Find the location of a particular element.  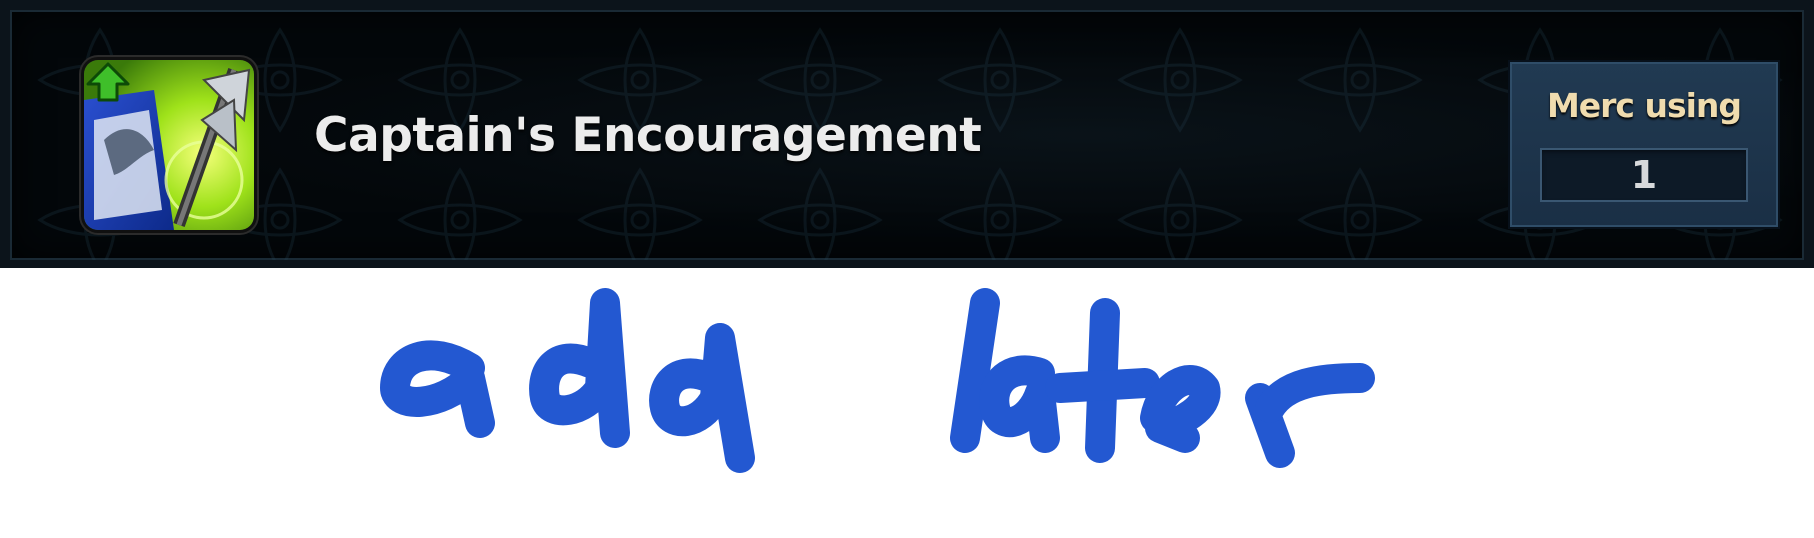

merc-using-value-field: 1 is located at coordinates (1644, 175).